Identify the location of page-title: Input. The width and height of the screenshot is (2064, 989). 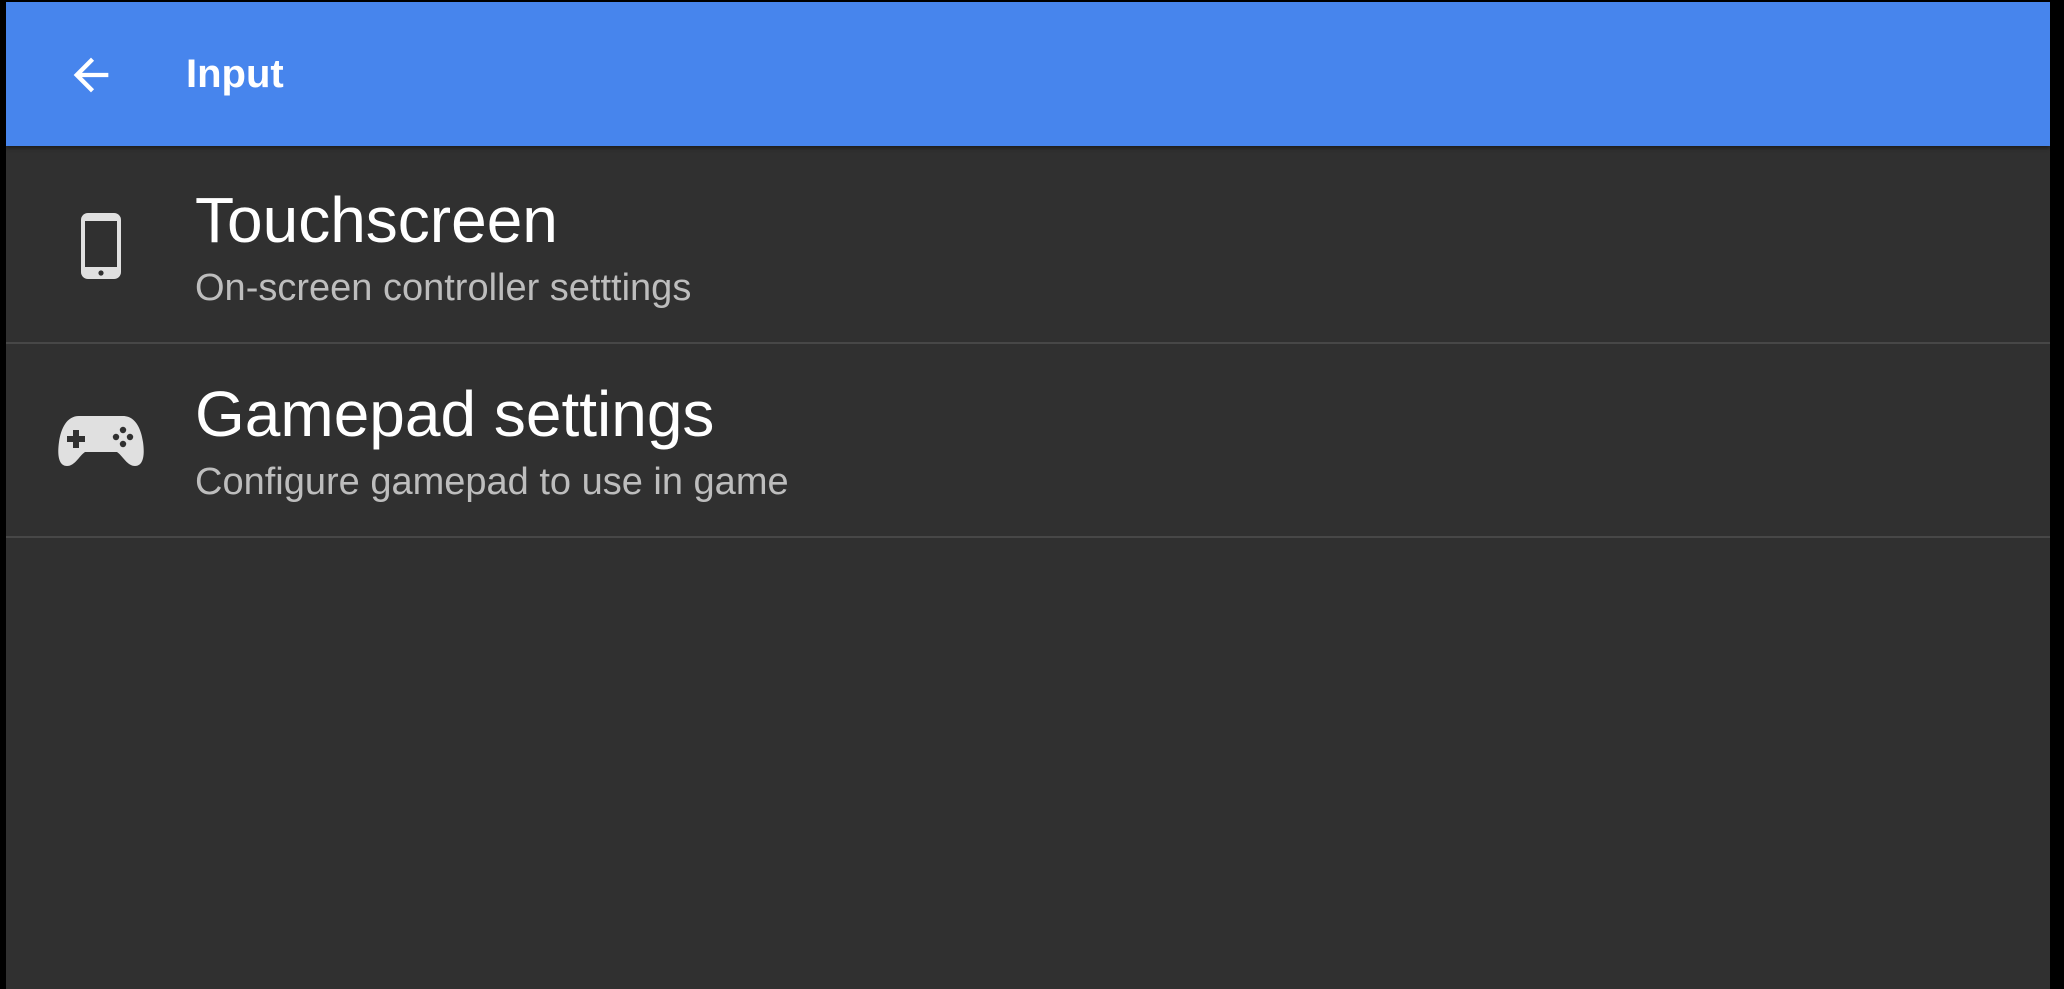
(235, 74).